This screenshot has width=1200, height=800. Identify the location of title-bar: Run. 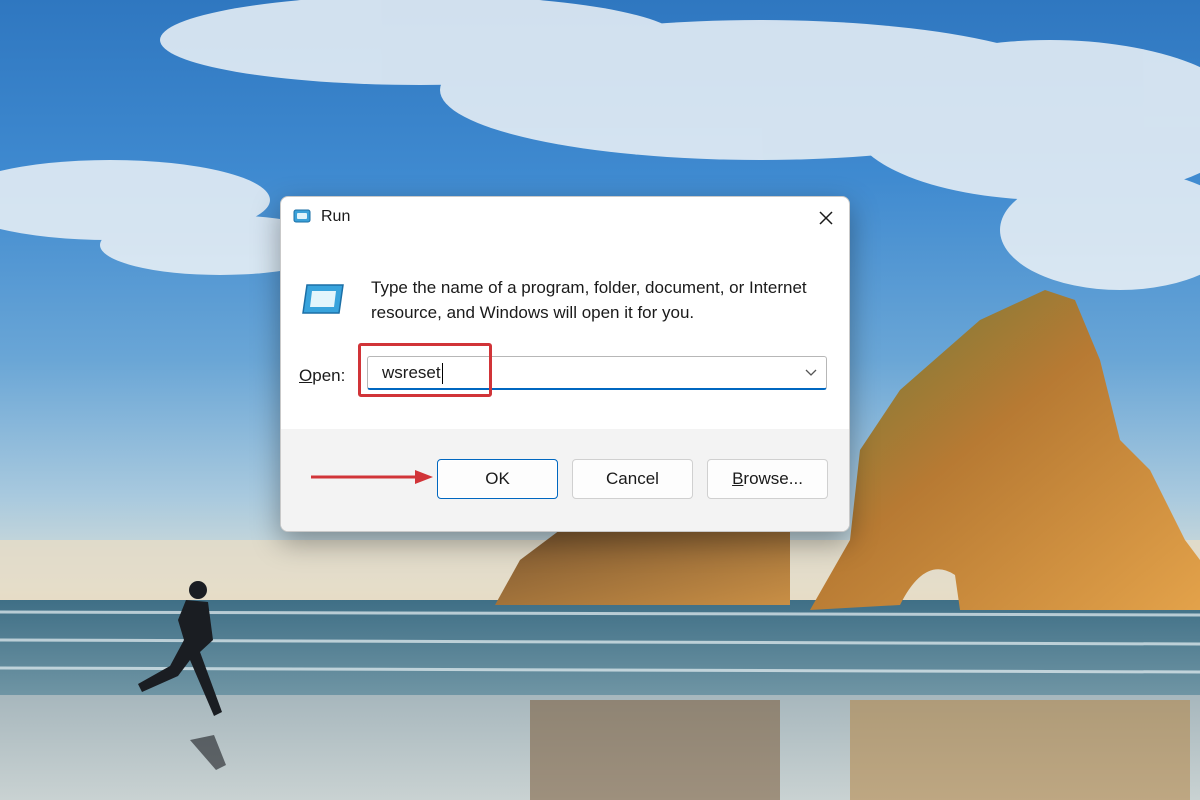
(565, 218).